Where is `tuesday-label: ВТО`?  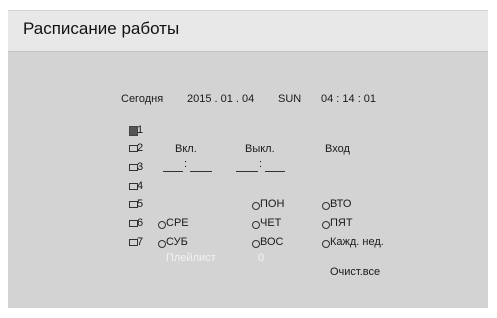
tuesday-label: ВТО is located at coordinates (341, 204).